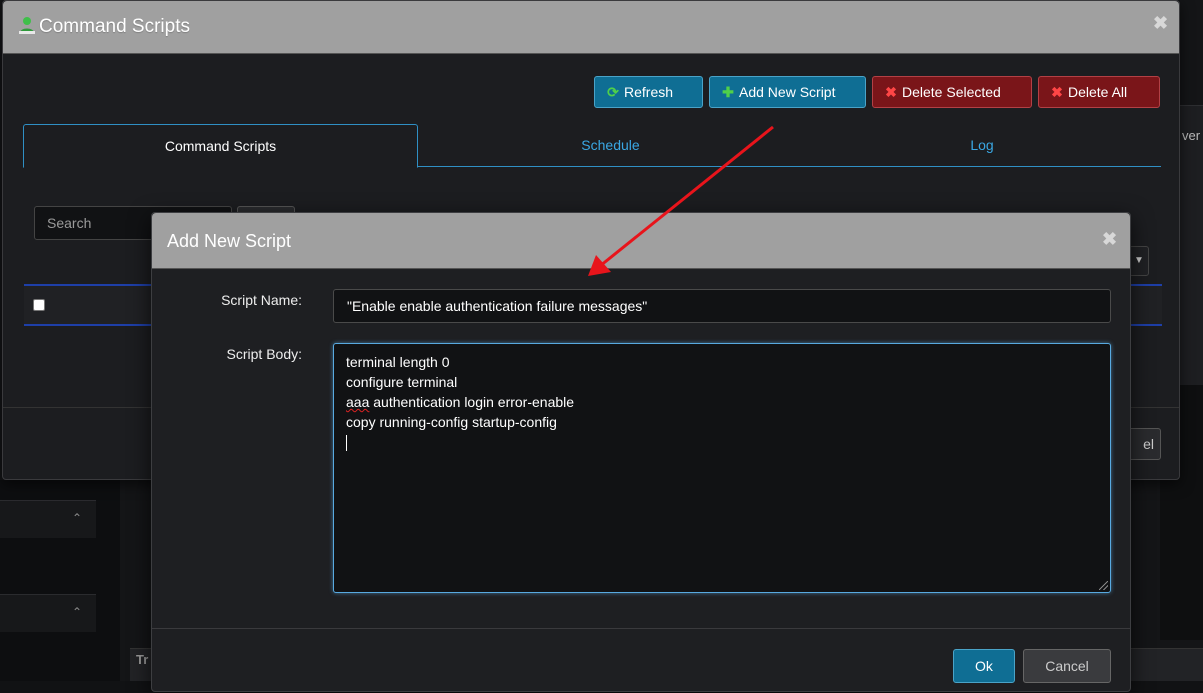 The height and width of the screenshot is (693, 1203). Describe the element at coordinates (641, 660) in the screenshot. I see `modal-footer: Ok Cancel` at that location.